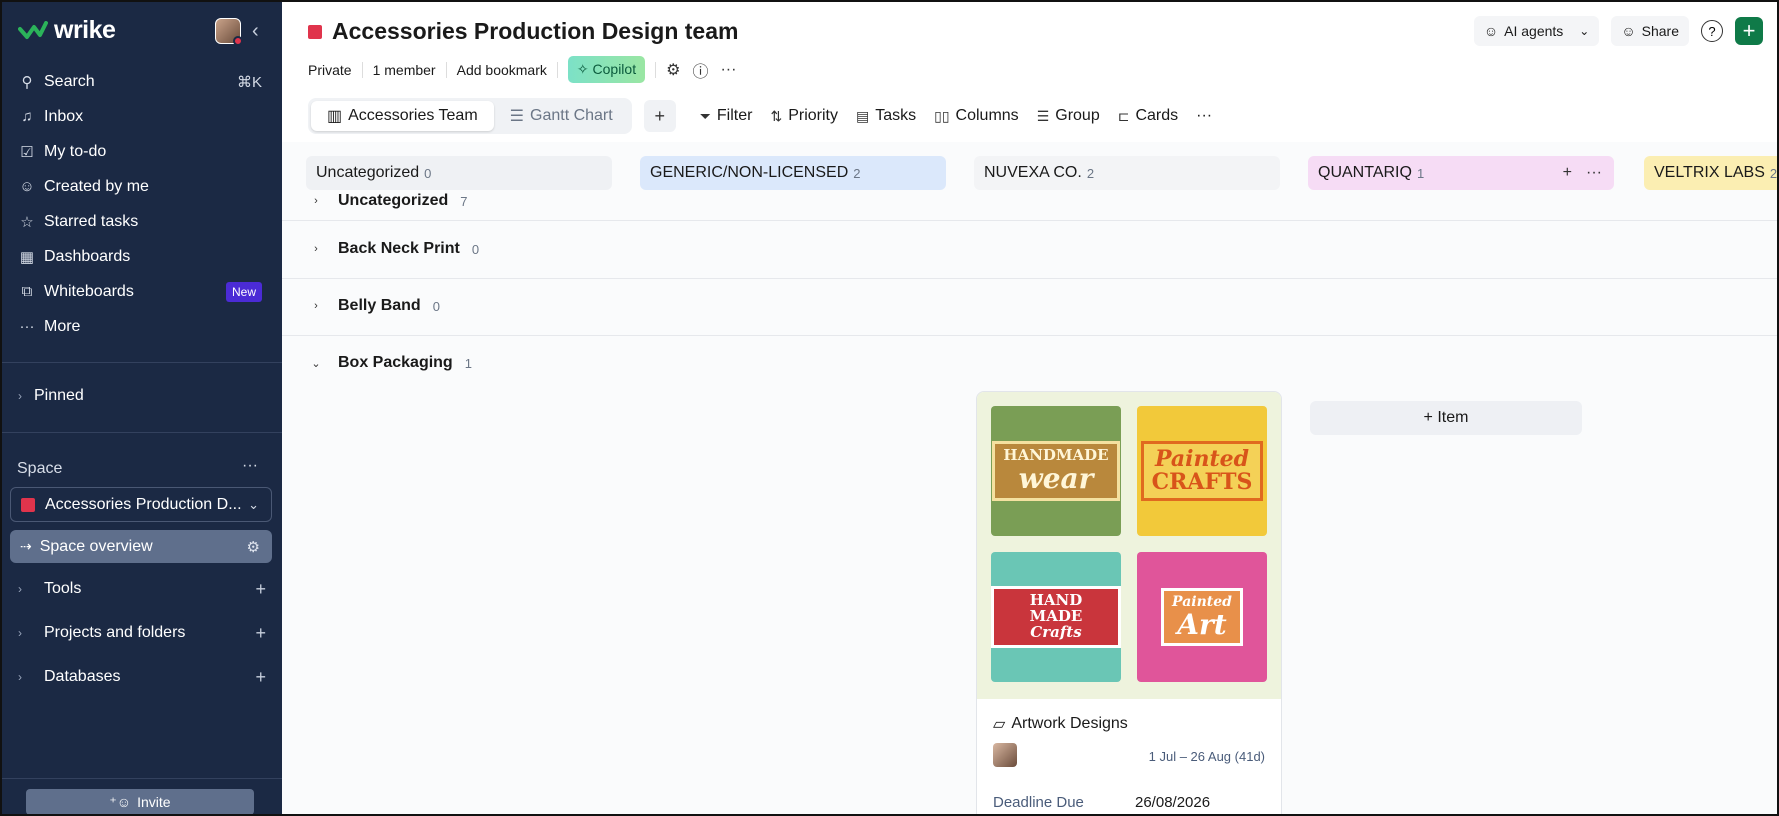  Describe the element at coordinates (402, 116) in the screenshot. I see `tab-accessories-team: ▥ Accessories Team` at that location.